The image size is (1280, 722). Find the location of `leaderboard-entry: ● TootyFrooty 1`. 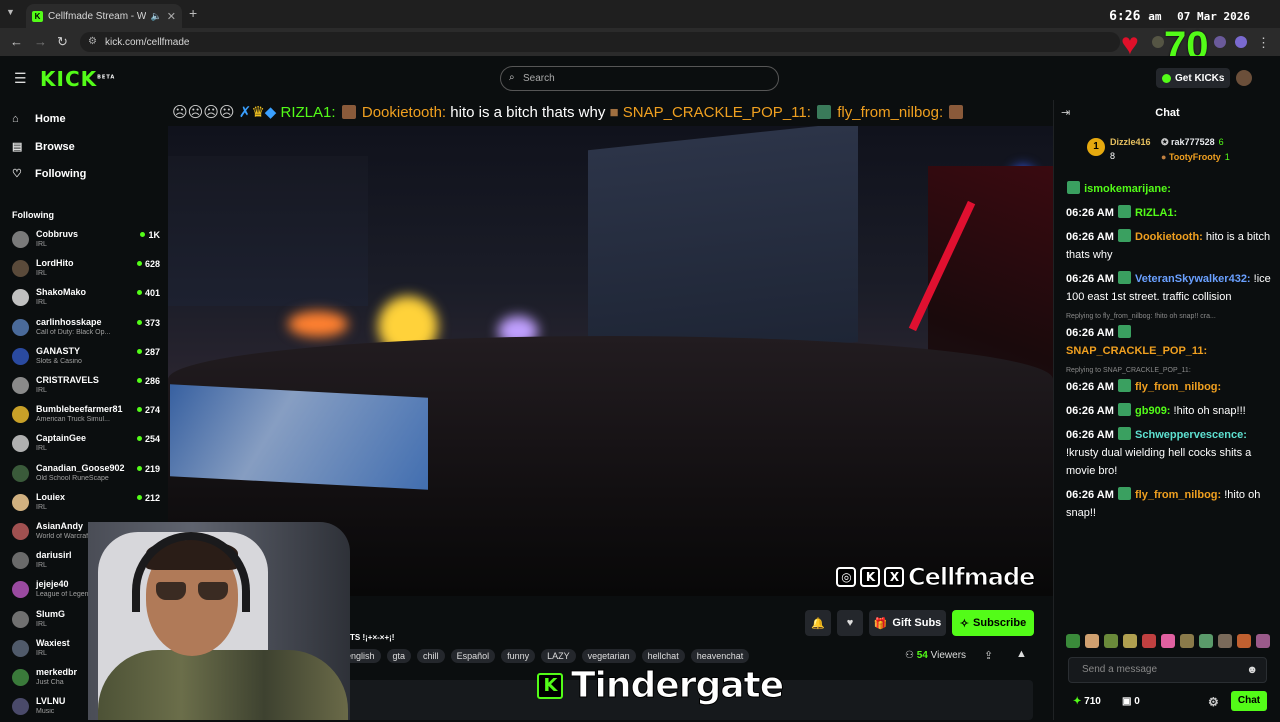

leaderboard-entry: ● TootyFrooty 1 is located at coordinates (1195, 157).